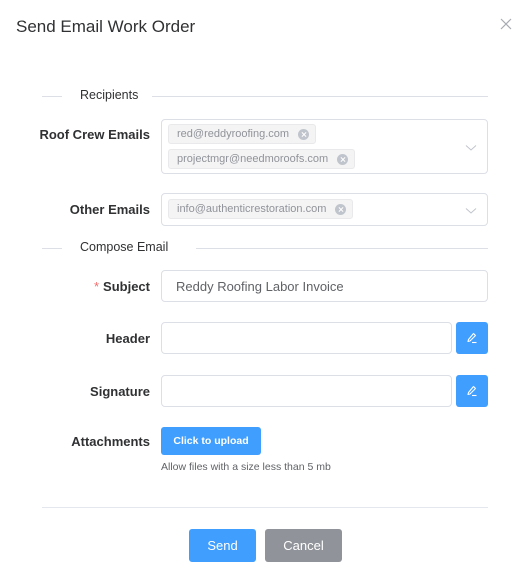  I want to click on recipients-section-title: Recipients, so click(109, 95).